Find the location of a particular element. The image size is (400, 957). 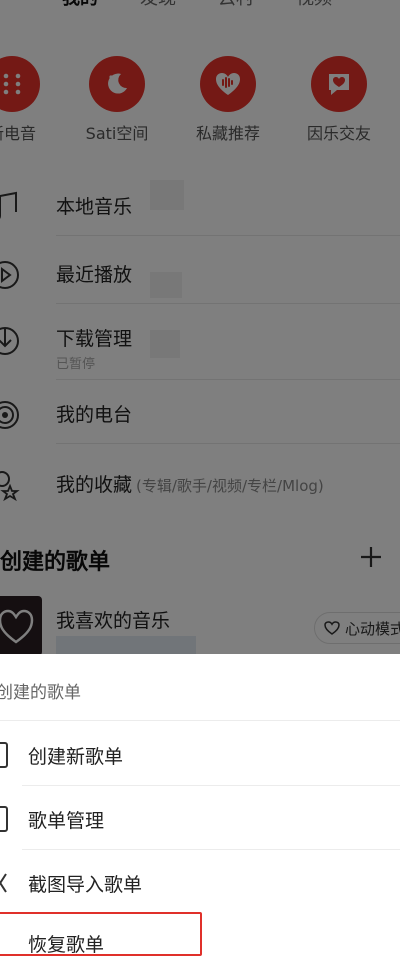

playlist-manage-icon is located at coordinates (4, 819).